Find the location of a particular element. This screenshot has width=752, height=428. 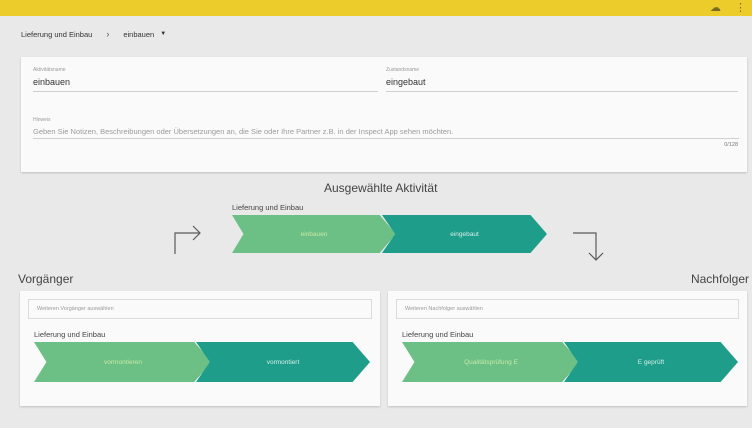

more-vert-icon: ⋮ is located at coordinates (740, 7).